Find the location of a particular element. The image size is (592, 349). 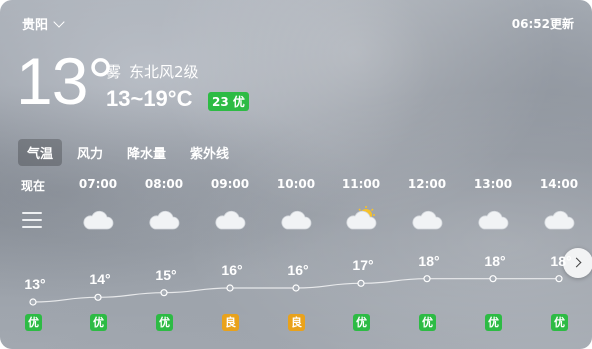

partly-sunny-icon is located at coordinates (361, 220).